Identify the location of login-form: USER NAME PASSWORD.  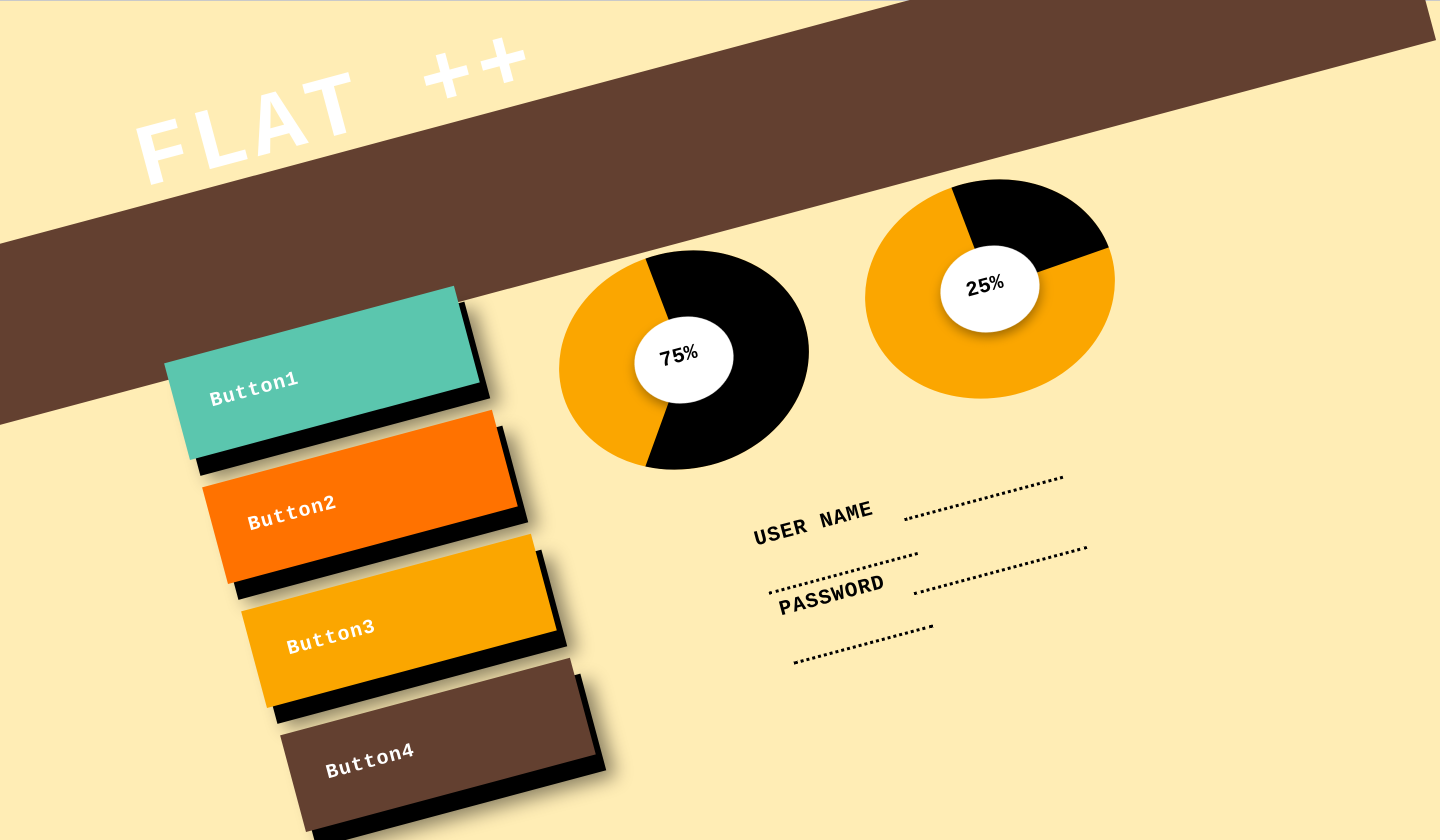
(927, 555).